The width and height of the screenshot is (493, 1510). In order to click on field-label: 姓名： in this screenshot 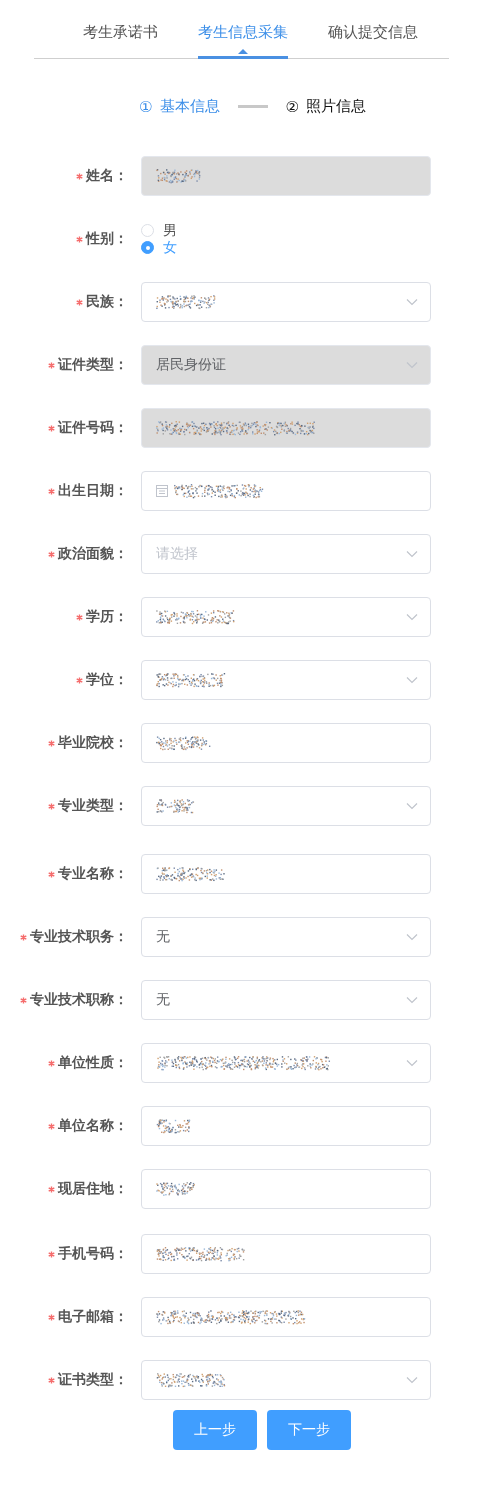, I will do `click(107, 176)`.